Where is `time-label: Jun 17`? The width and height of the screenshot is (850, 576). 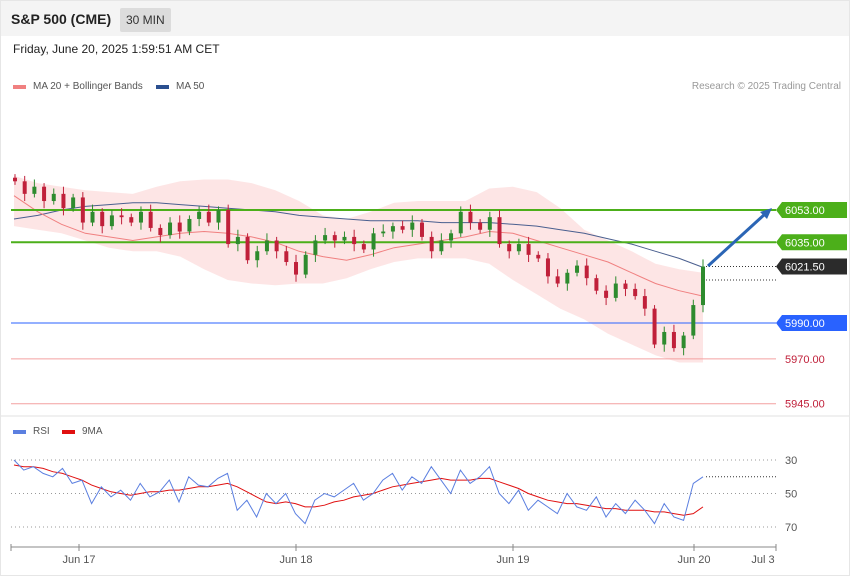 time-label: Jun 17 is located at coordinates (78, 560).